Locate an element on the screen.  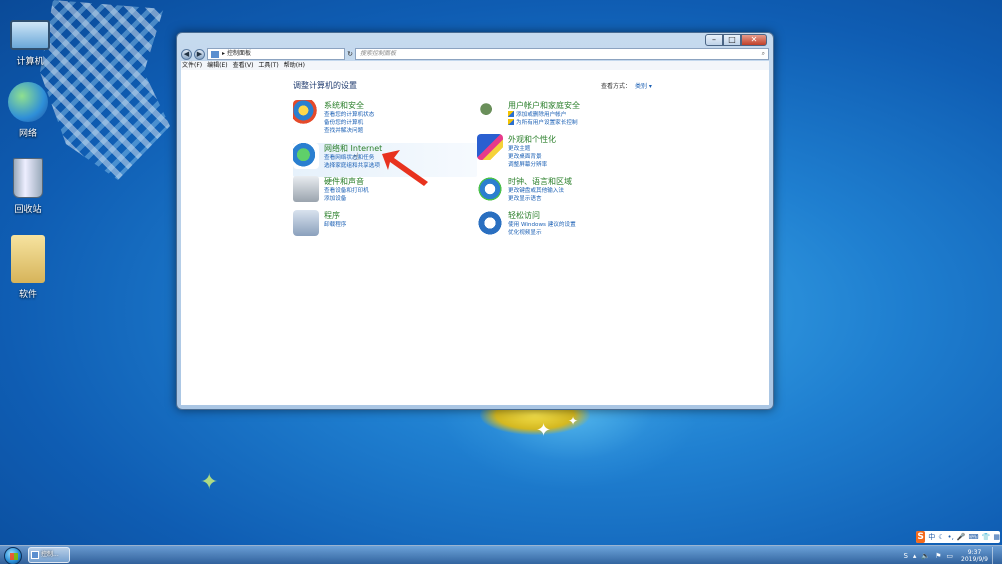
category-title: 程序 is located at coordinates (335, 215).